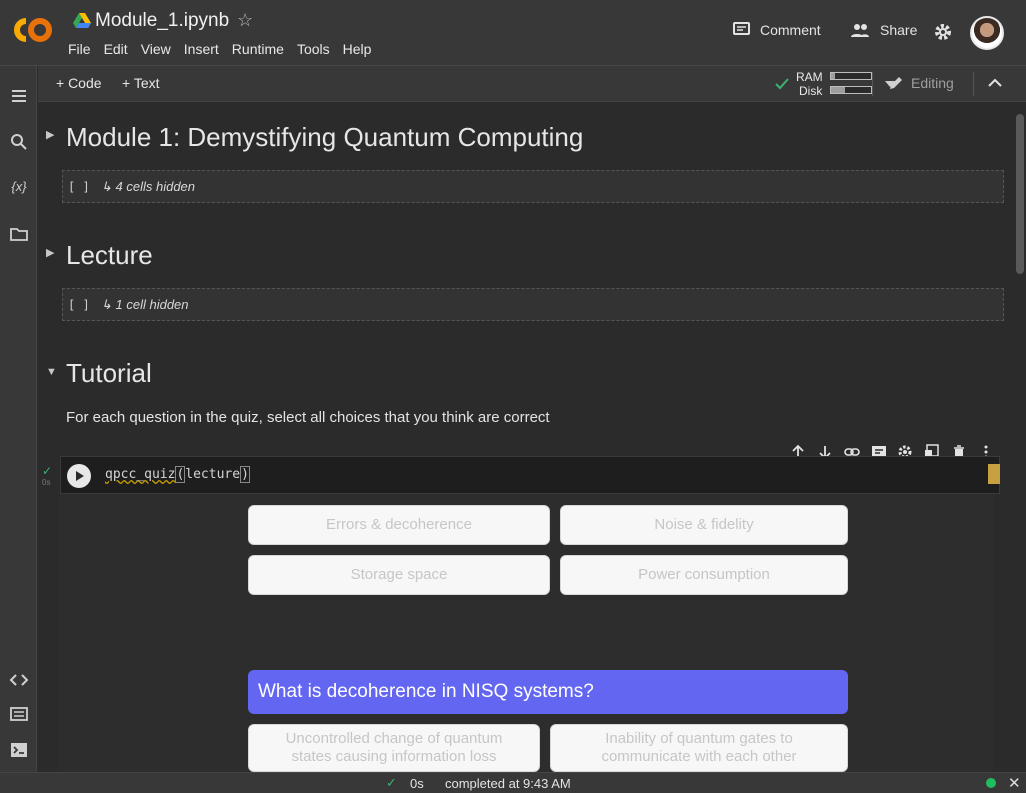 Image resolution: width=1026 pixels, height=793 pixels. Describe the element at coordinates (741, 28) in the screenshot. I see `comment-icon` at that location.